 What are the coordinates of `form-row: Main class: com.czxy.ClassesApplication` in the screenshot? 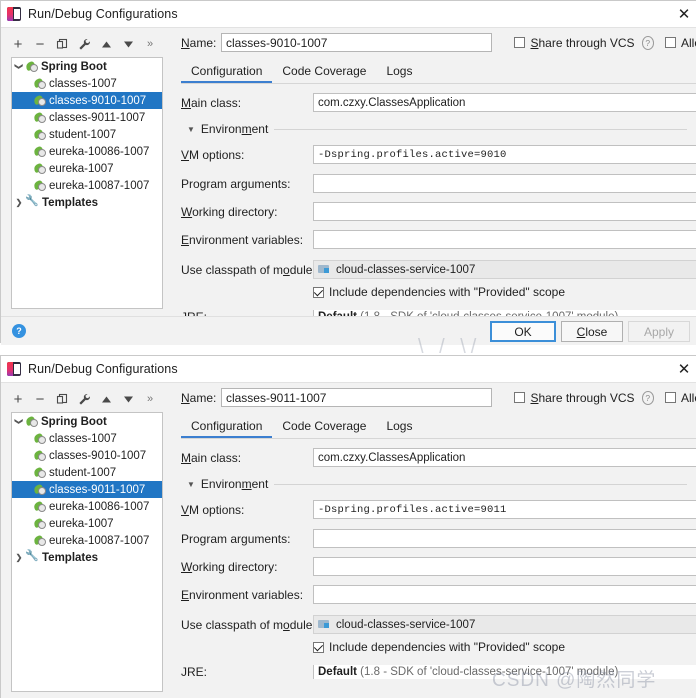 It's located at (438, 102).